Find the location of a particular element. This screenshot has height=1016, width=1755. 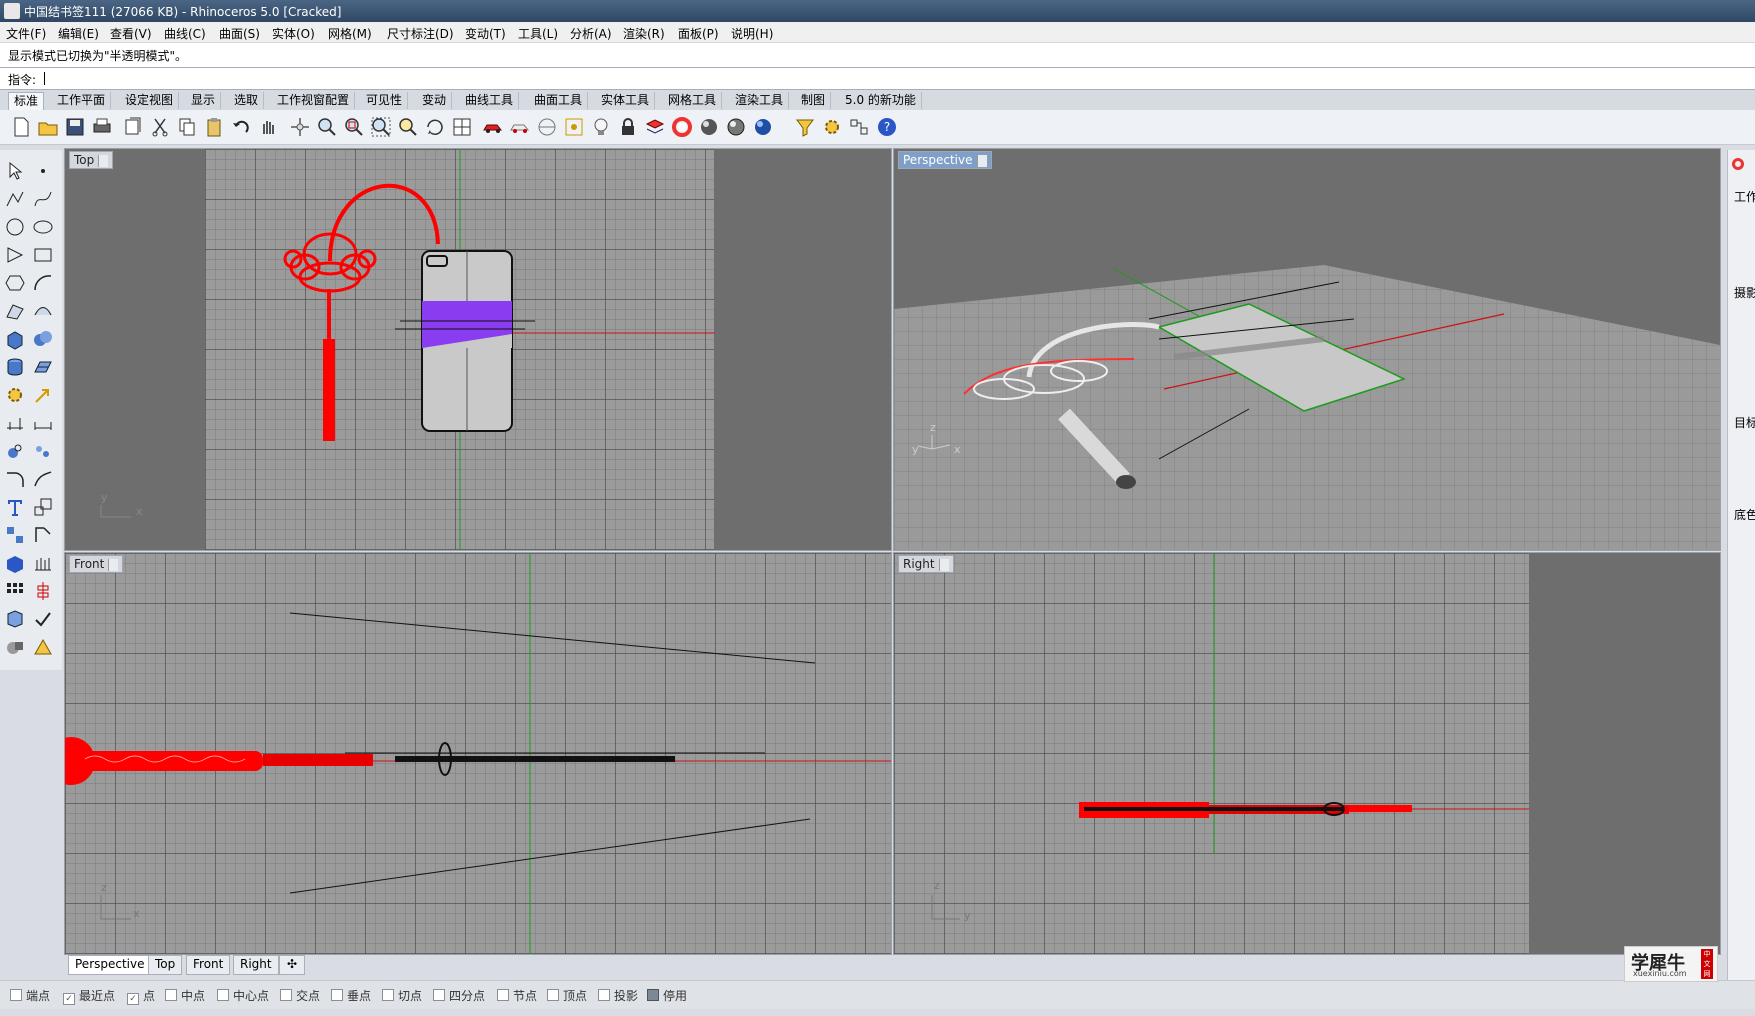

mesh-icon is located at coordinates (43, 367).